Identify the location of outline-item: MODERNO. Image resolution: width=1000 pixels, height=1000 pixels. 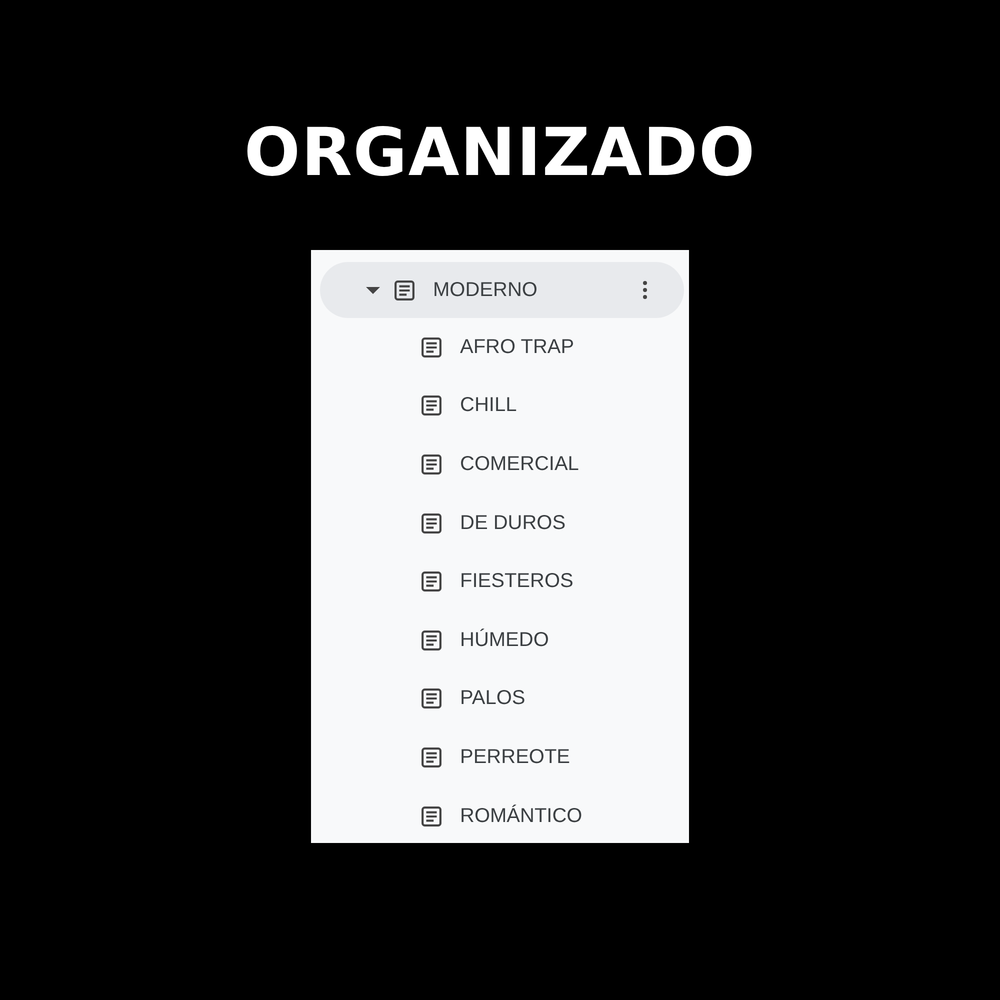
(502, 290).